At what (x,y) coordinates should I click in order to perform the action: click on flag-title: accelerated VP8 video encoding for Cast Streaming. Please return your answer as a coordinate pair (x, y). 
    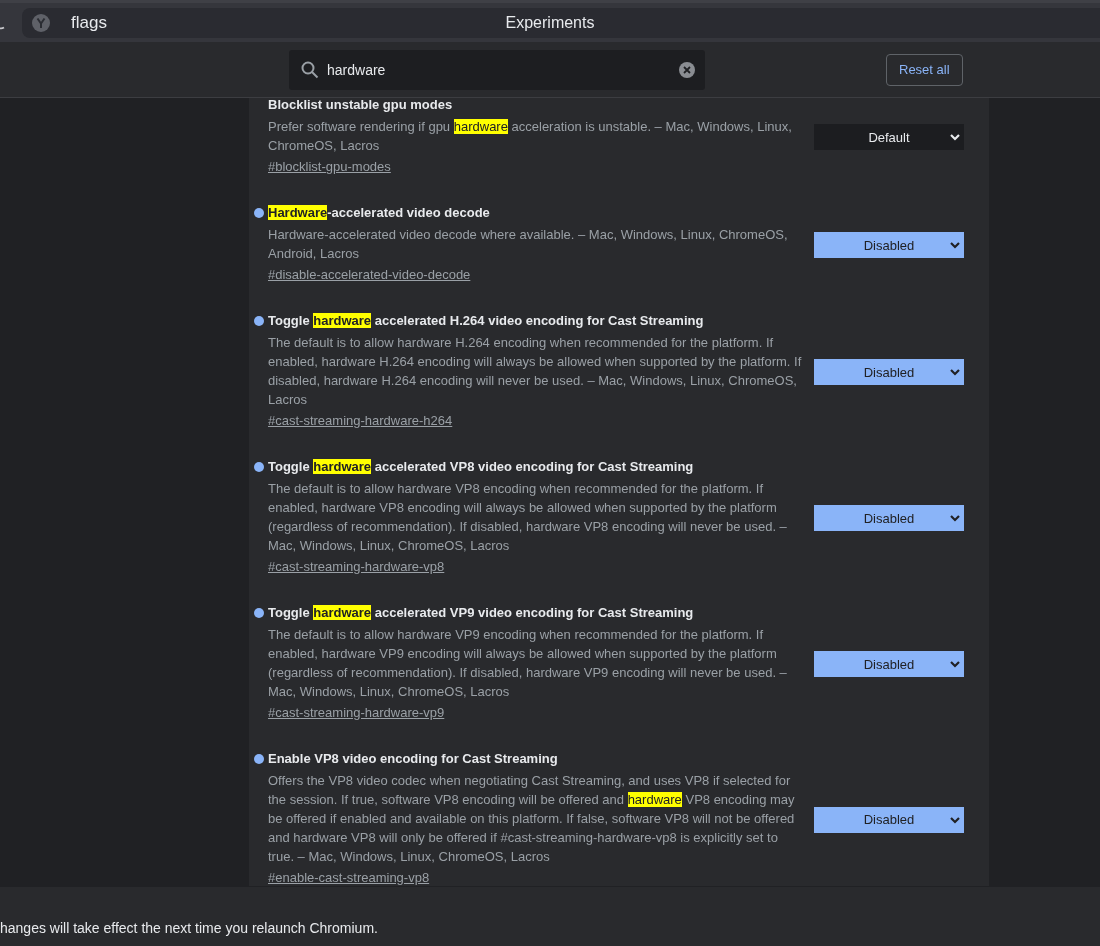
    Looking at the image, I should click on (533, 466).